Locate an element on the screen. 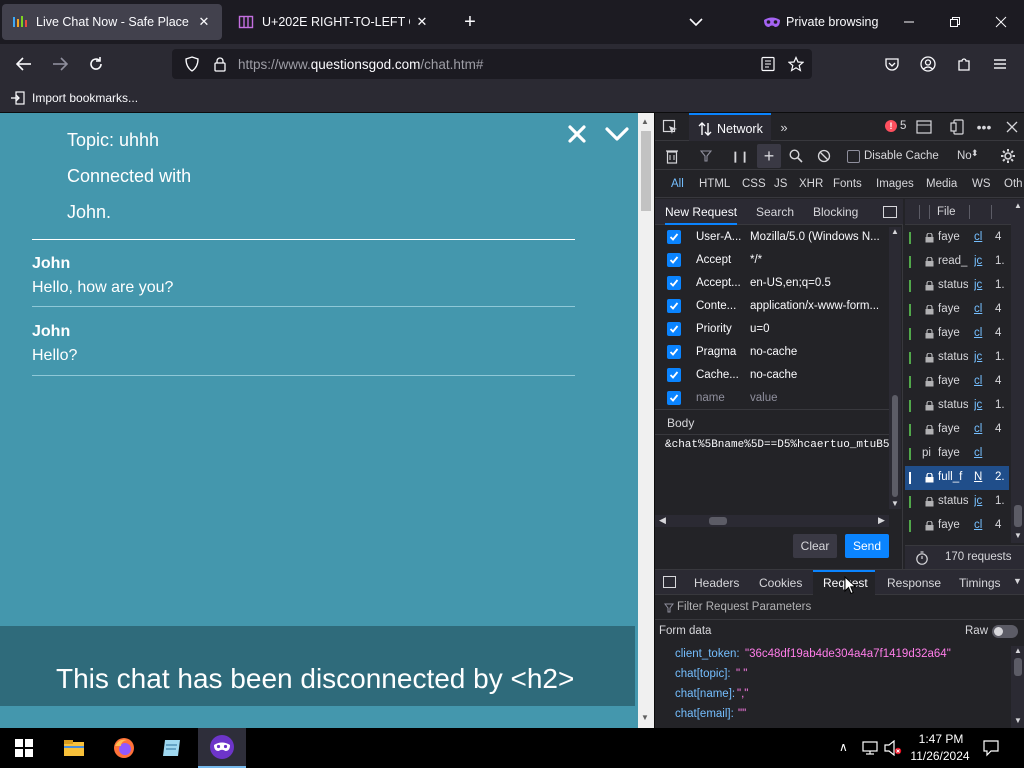  blocking-tab: Blocking is located at coordinates (835, 212).